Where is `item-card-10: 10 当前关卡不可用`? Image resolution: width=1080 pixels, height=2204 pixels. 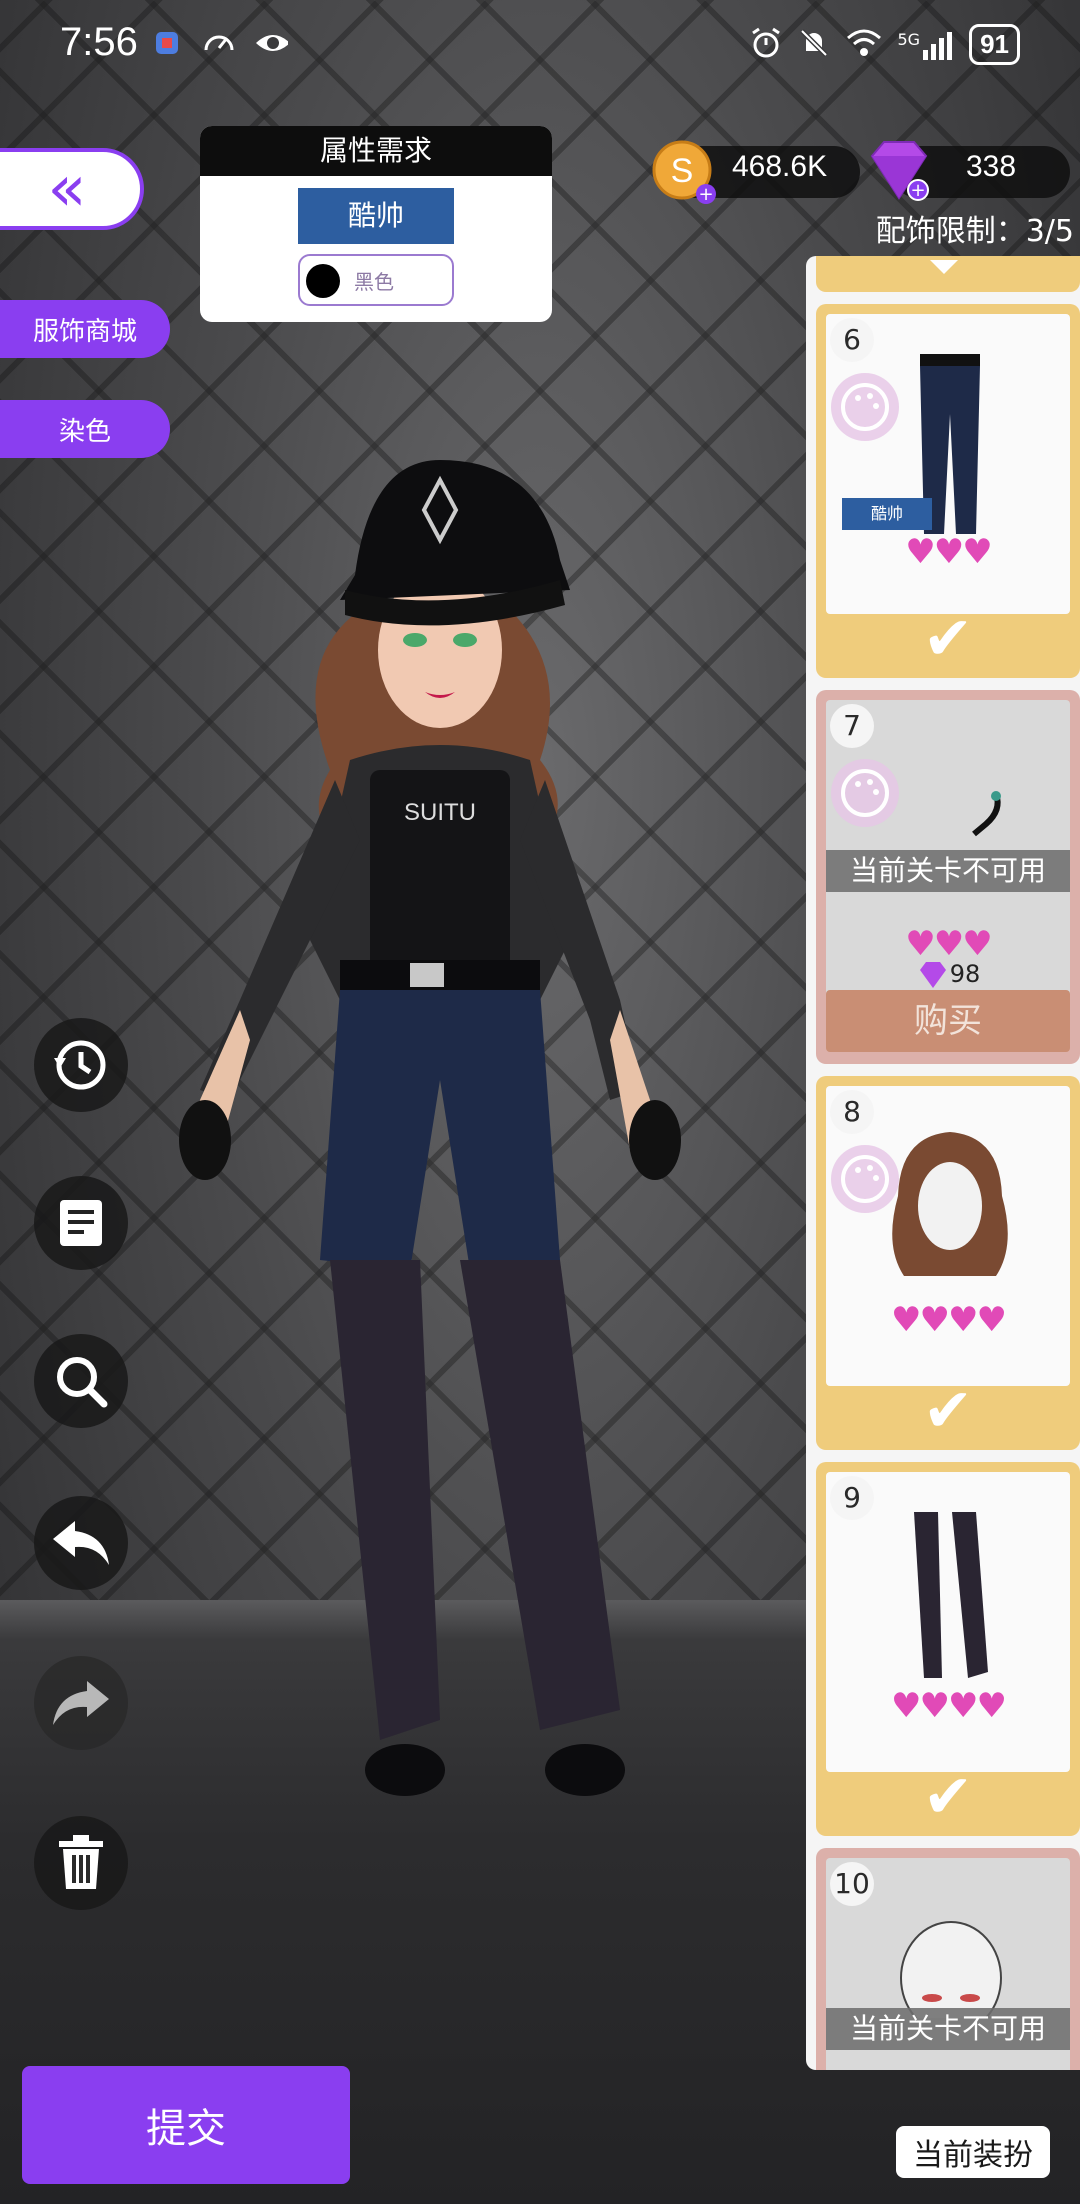
item-card-10: 10 当前关卡不可用 is located at coordinates (948, 1959).